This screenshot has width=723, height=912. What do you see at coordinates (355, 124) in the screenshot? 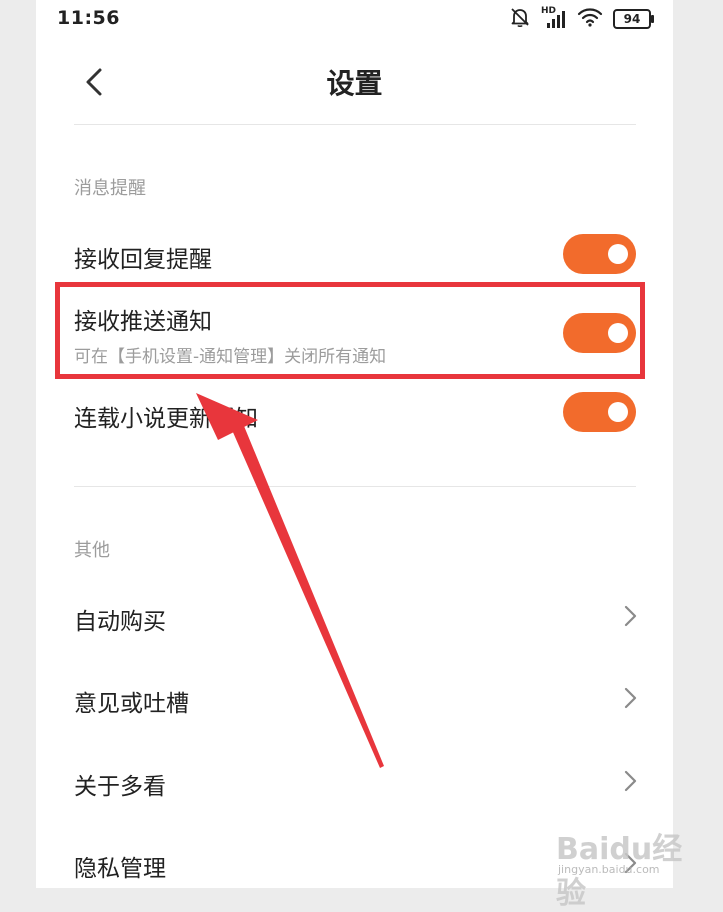
I see `header-divider` at bounding box center [355, 124].